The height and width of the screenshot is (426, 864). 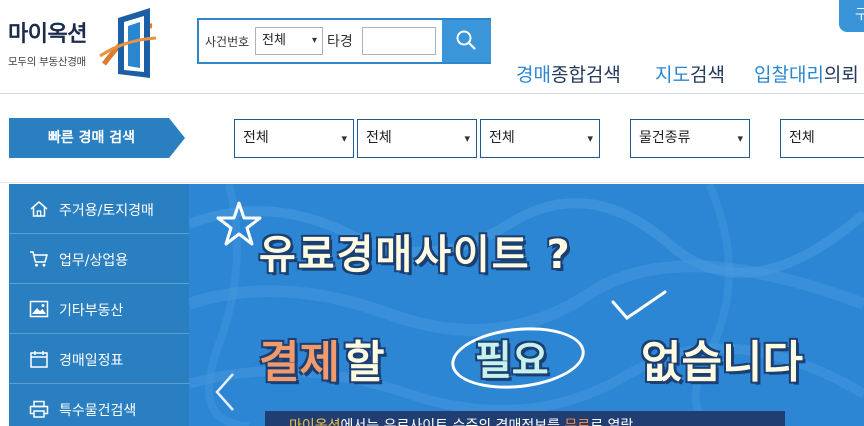 I want to click on site-logo: 마이옥션 모두의 부동산경매, so click(x=84, y=43).